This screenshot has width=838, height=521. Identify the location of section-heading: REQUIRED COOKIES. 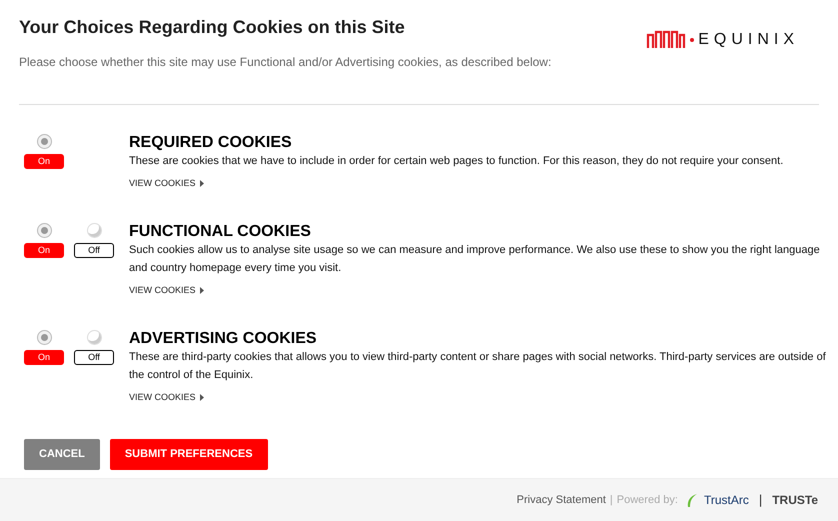
(211, 143).